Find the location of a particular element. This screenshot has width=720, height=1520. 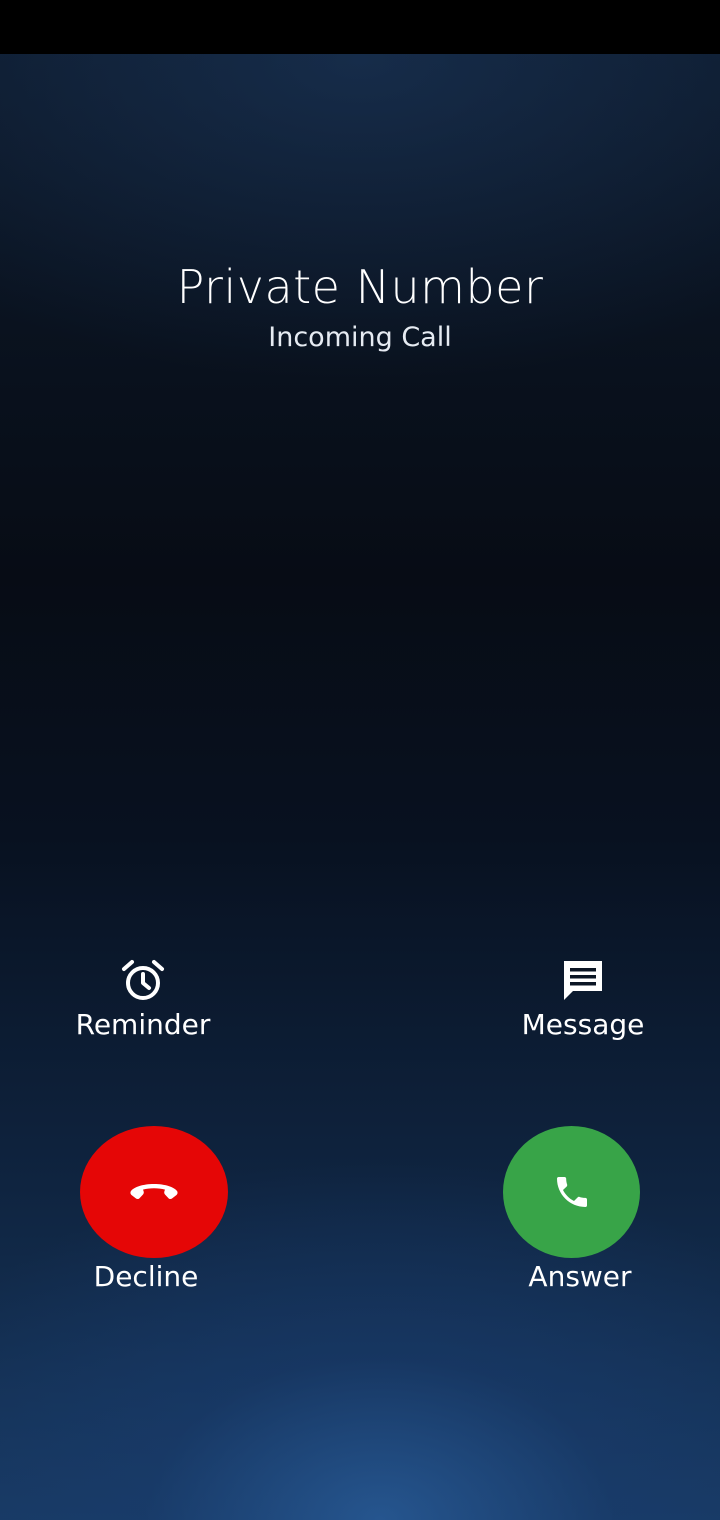

message-icon is located at coordinates (583, 980).